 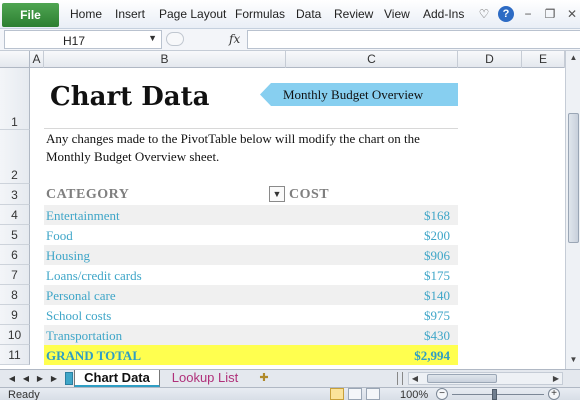 What do you see at coordinates (373, 394) in the screenshot?
I see `page-break-view-icon` at bounding box center [373, 394].